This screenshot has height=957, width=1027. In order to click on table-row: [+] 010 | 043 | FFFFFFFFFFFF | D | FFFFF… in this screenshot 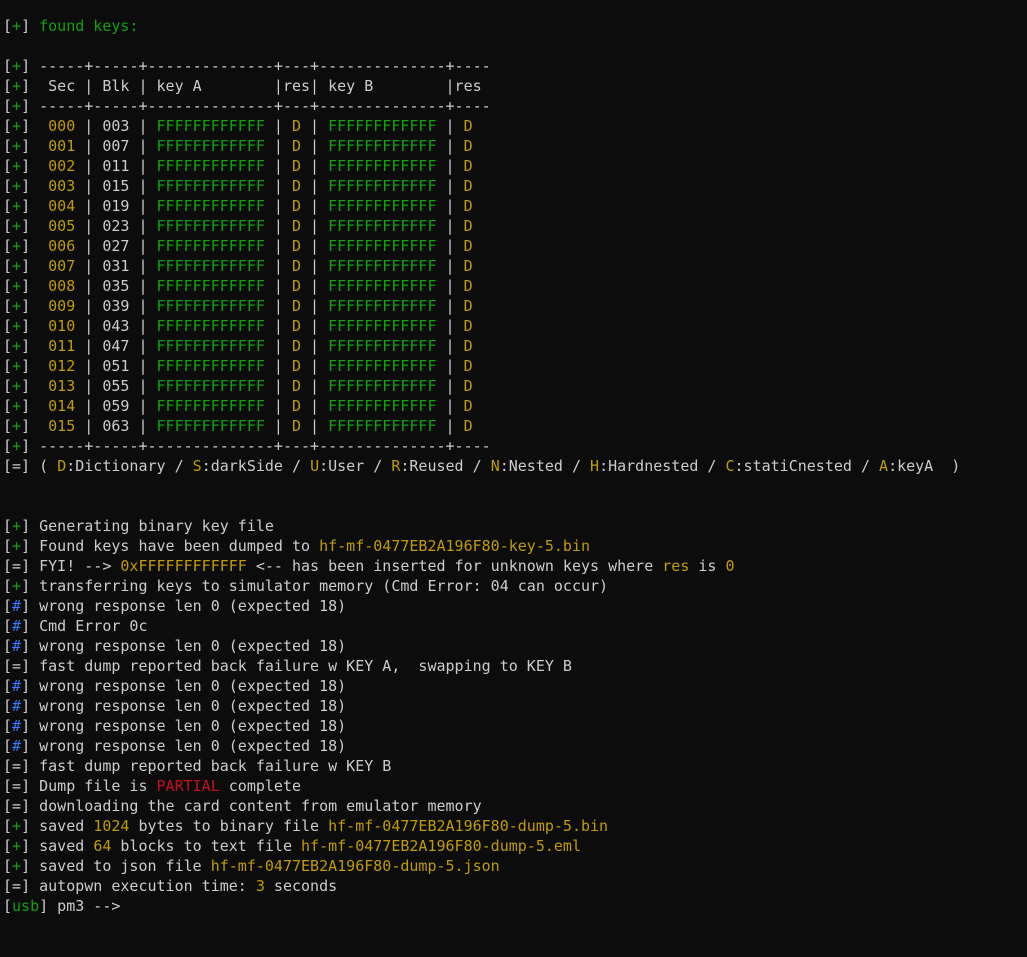, I will do `click(238, 326)`.